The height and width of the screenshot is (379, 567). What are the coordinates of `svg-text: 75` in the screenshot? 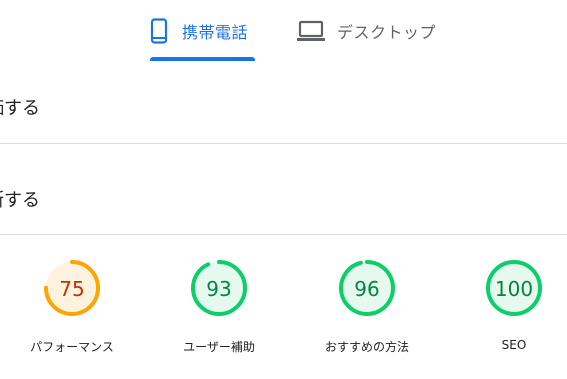 It's located at (71, 289).